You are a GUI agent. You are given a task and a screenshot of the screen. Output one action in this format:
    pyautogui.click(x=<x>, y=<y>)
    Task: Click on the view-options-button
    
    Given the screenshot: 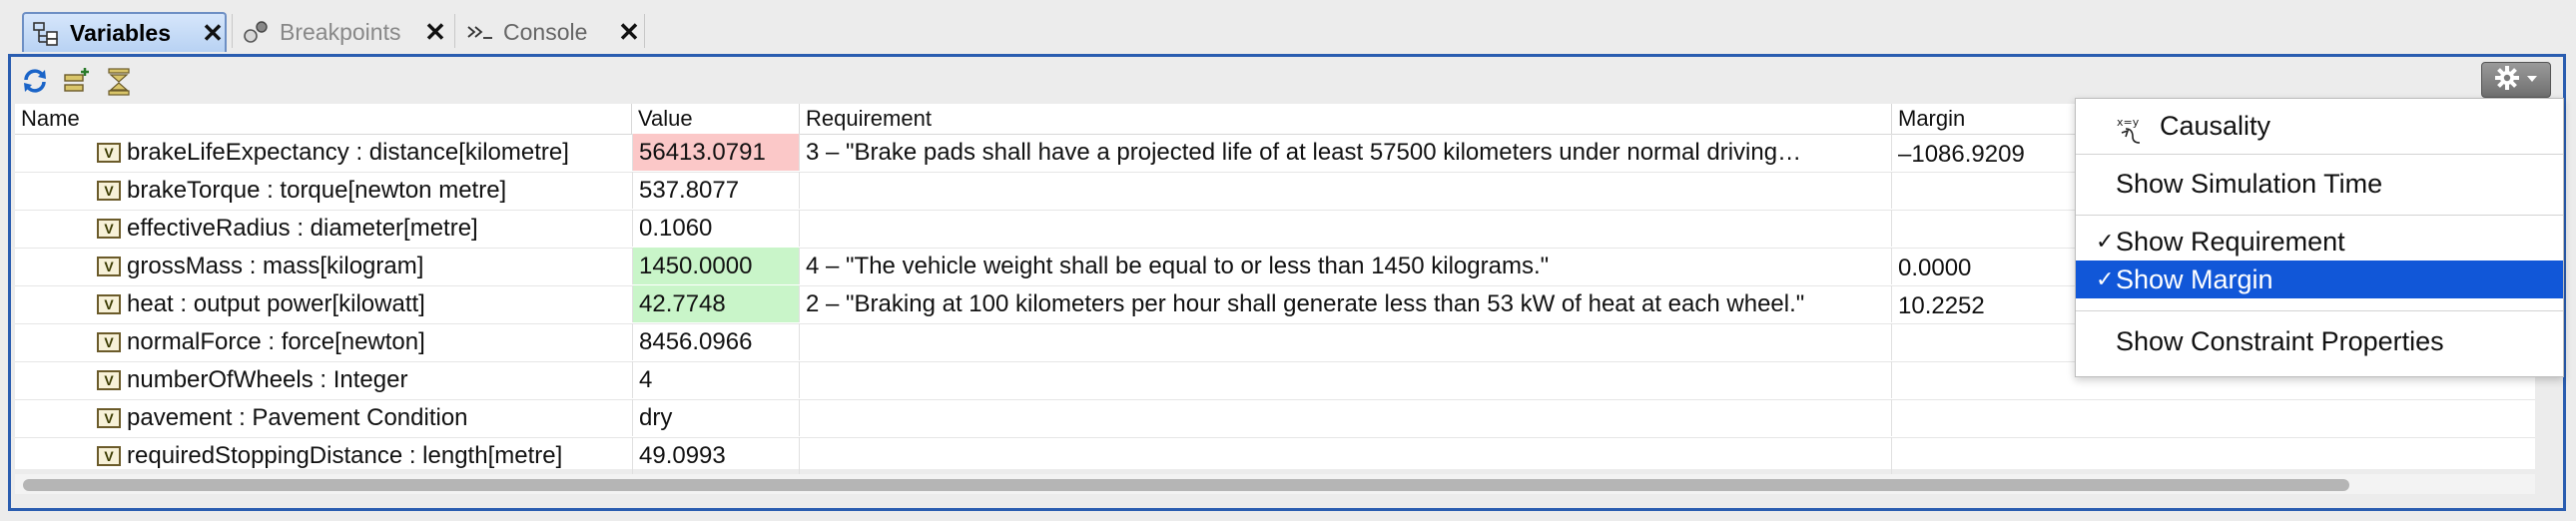 What is the action you would take?
    pyautogui.click(x=2516, y=80)
    